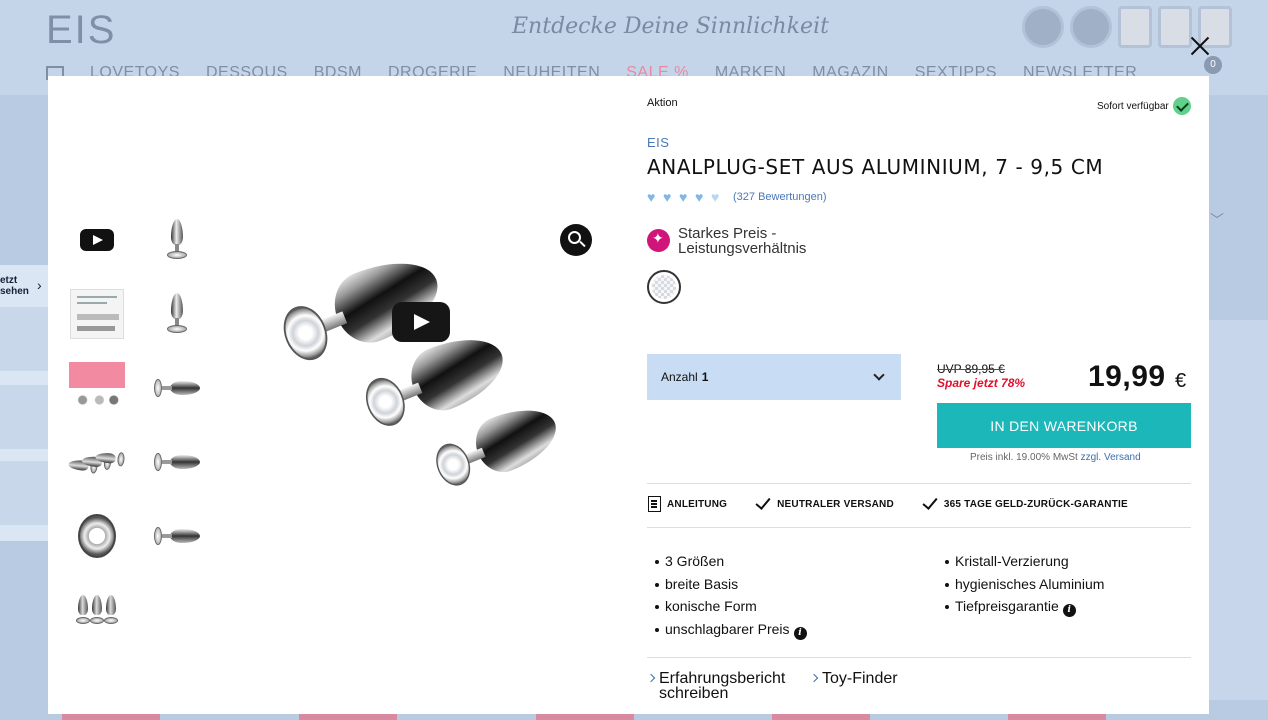 This screenshot has height=720, width=1268. Describe the element at coordinates (81, 30) in the screenshot. I see `site-logo: EIS` at that location.